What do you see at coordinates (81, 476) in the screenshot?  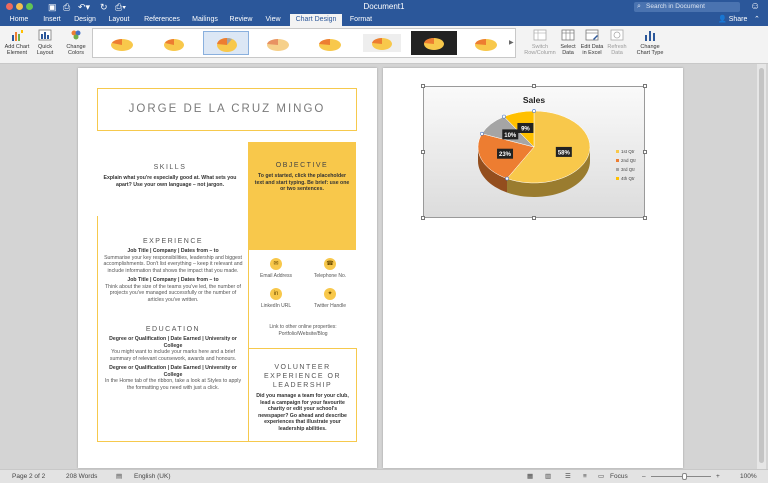 I see `word-count: 208 Words` at bounding box center [81, 476].